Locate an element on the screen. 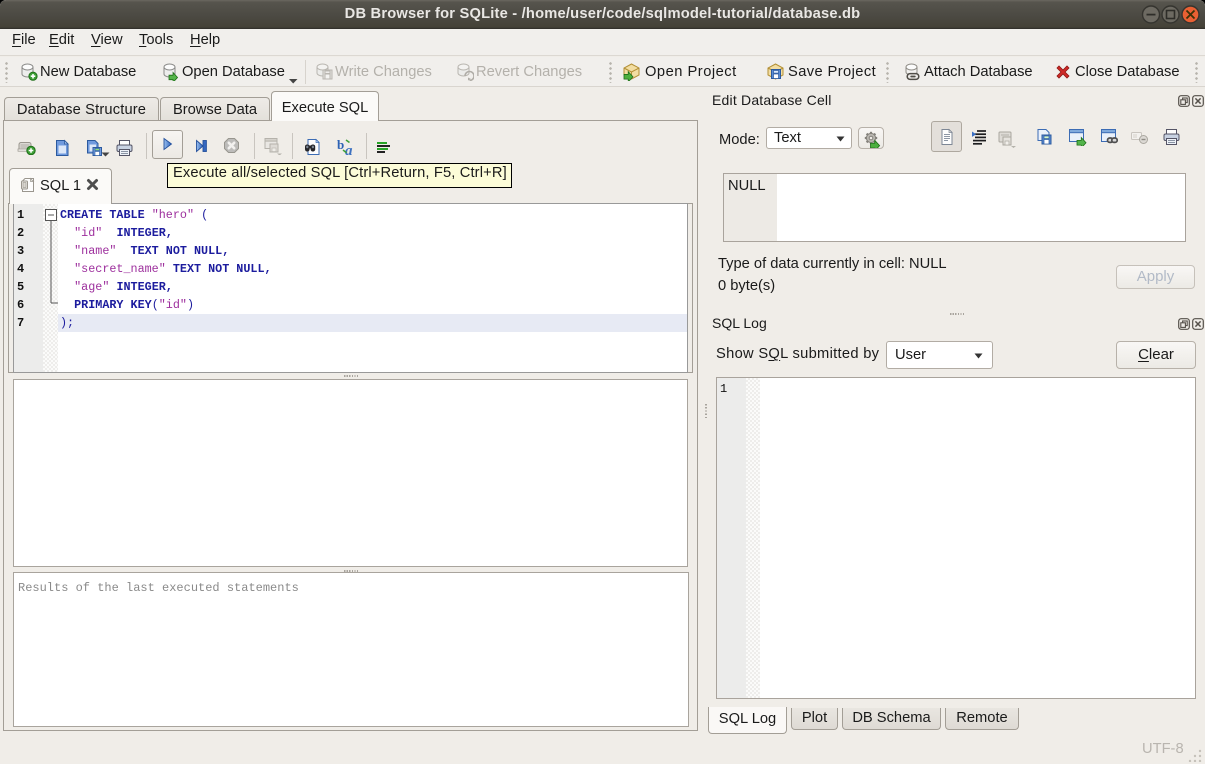 This screenshot has height=764, width=1205. svg-text: a is located at coordinates (349, 149).